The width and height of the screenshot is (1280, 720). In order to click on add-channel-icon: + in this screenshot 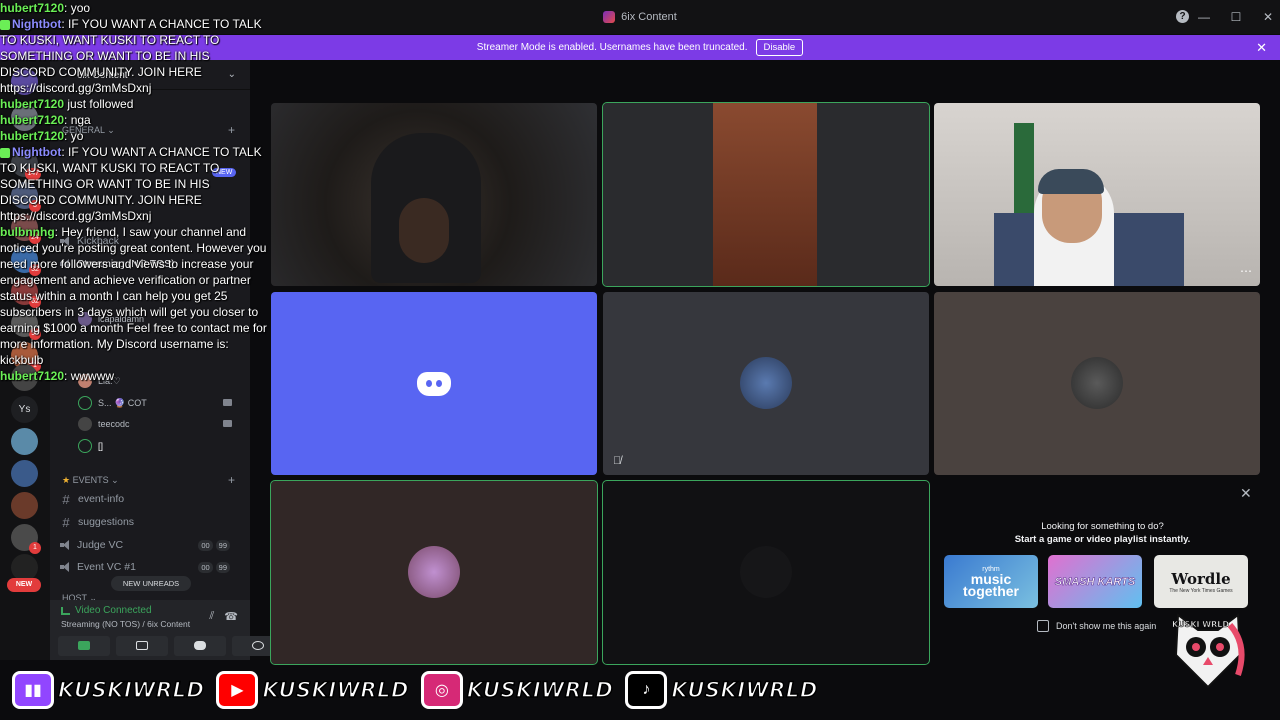, I will do `click(231, 480)`.